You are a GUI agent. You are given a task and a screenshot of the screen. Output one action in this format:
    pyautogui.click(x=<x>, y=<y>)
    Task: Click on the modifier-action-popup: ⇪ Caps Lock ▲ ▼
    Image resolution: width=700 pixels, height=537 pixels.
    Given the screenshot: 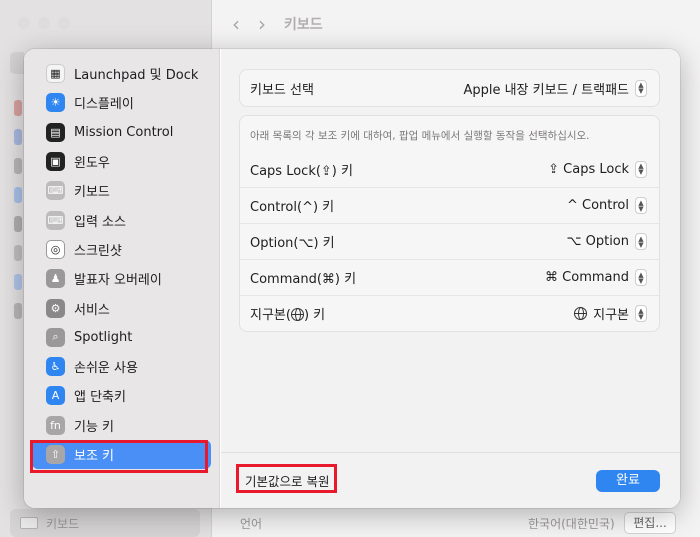 What is the action you would take?
    pyautogui.click(x=597, y=169)
    